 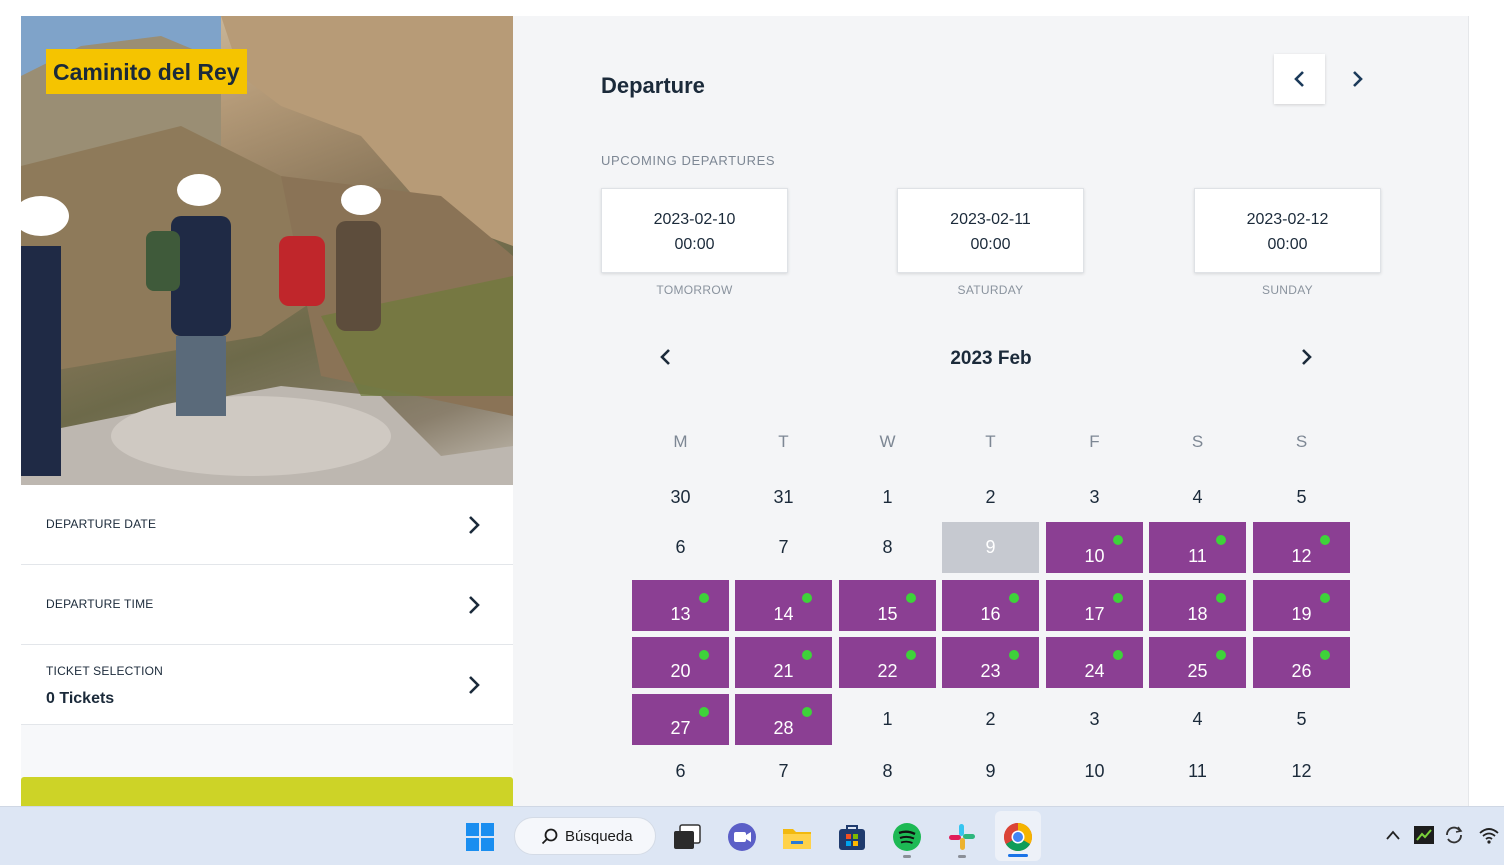 I want to click on departure-card: 2023-02-12 00:00, so click(x=1287, y=230).